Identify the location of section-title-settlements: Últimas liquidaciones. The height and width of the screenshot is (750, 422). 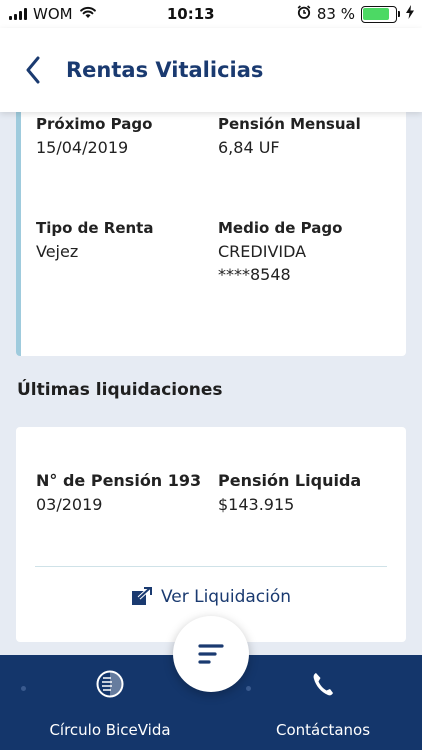
(120, 390).